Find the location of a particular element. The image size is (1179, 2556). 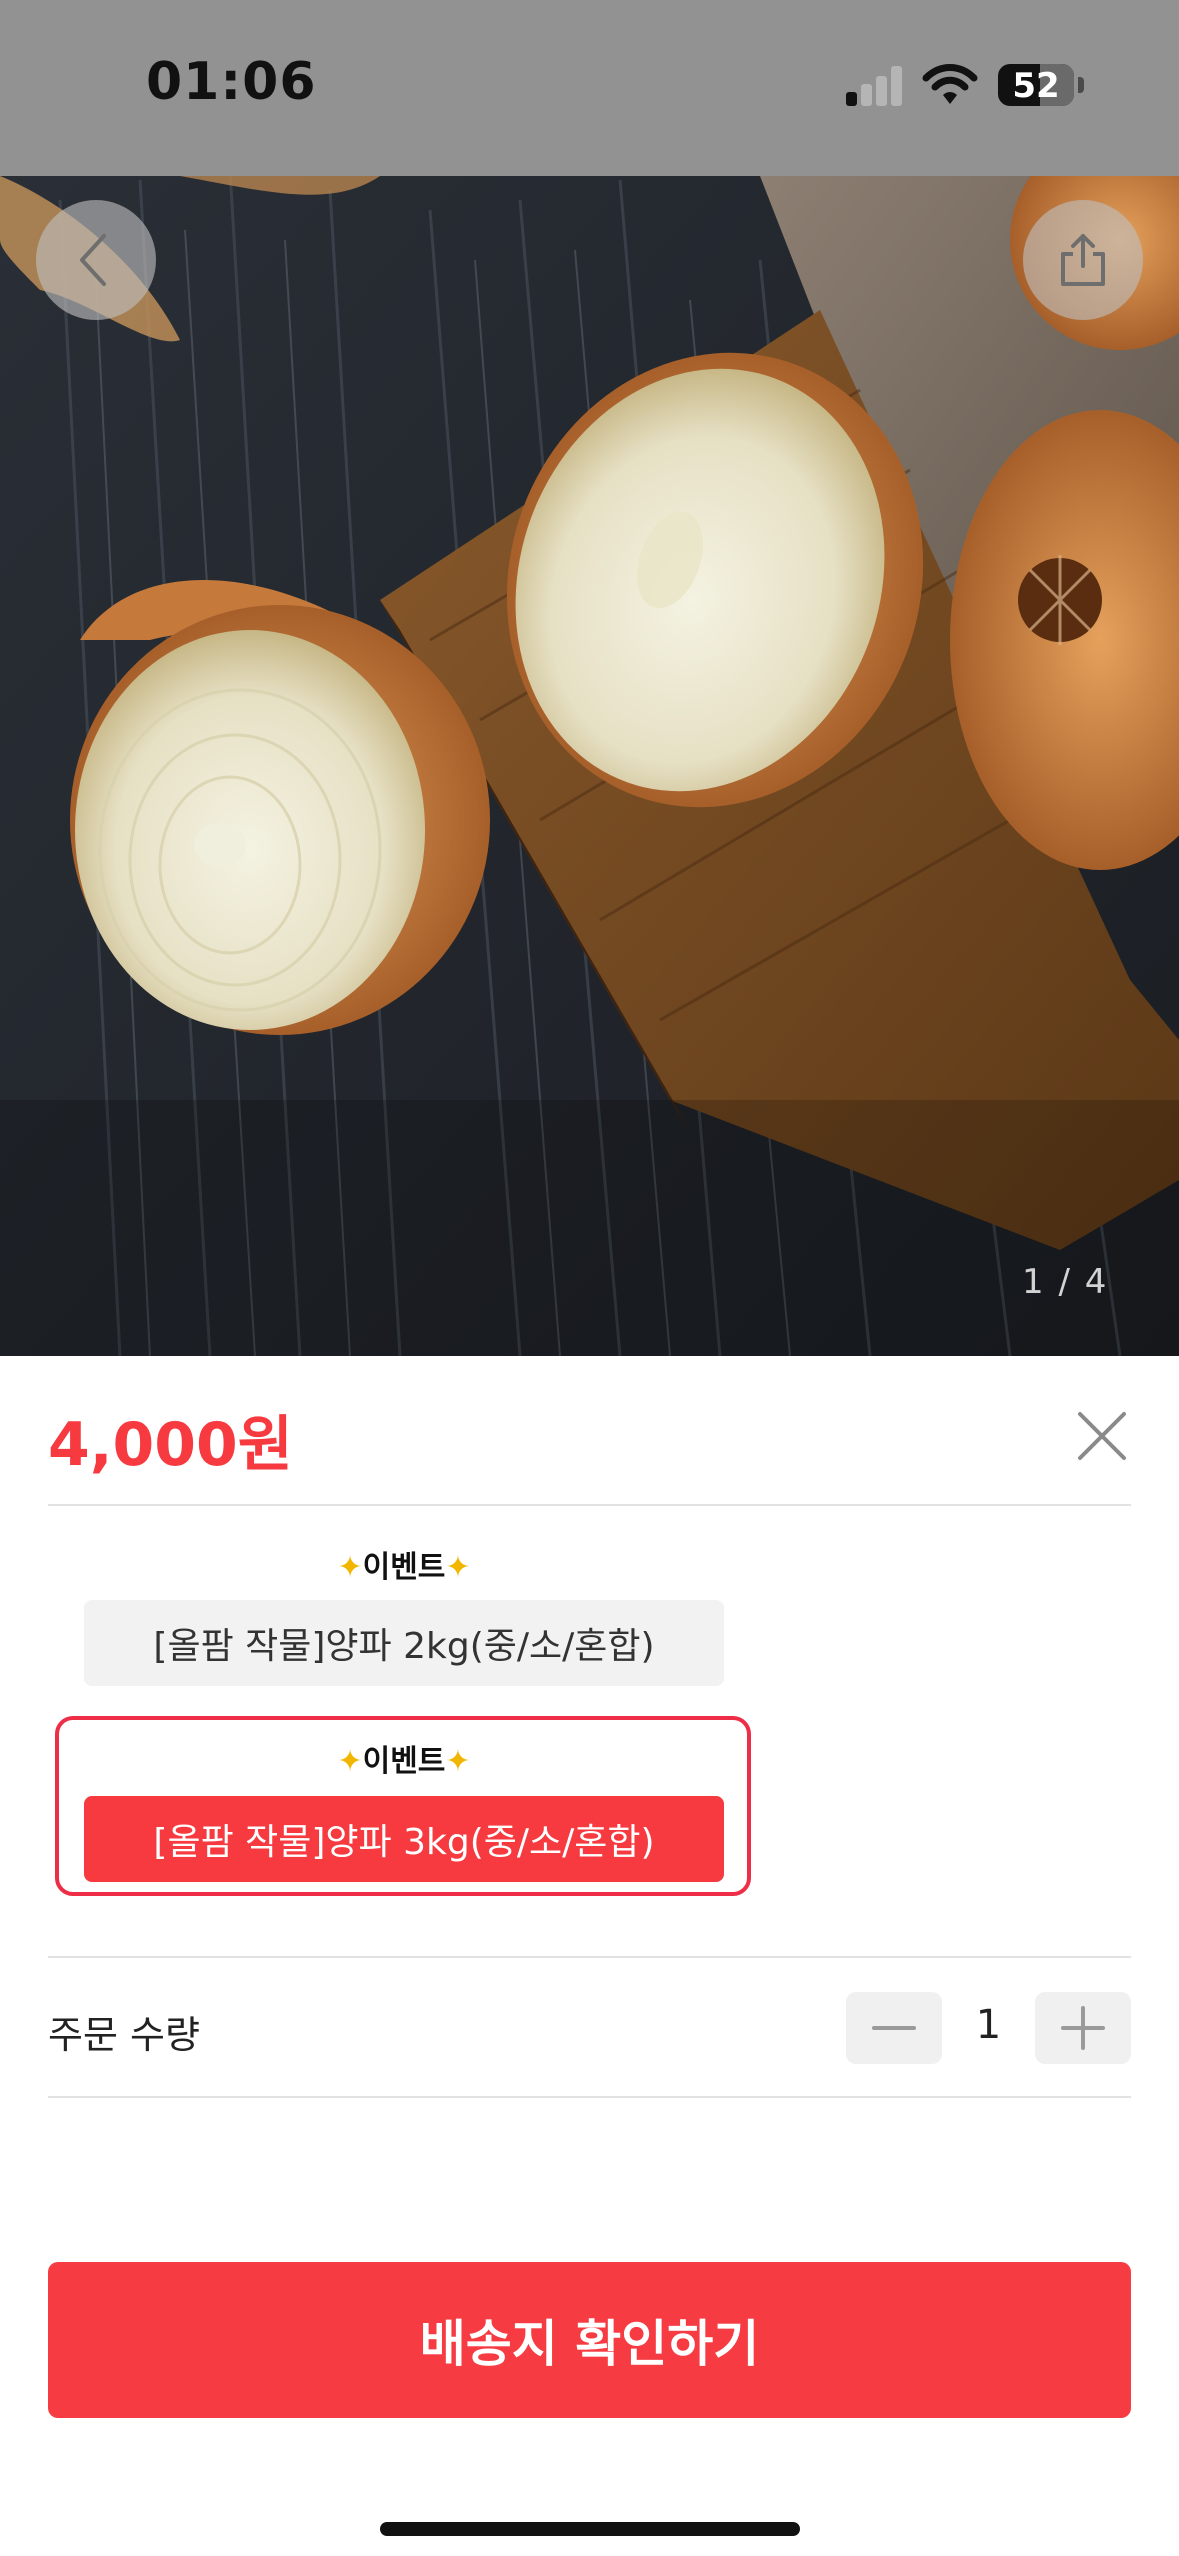

status-bar: 01:06 52 is located at coordinates (589, 88).